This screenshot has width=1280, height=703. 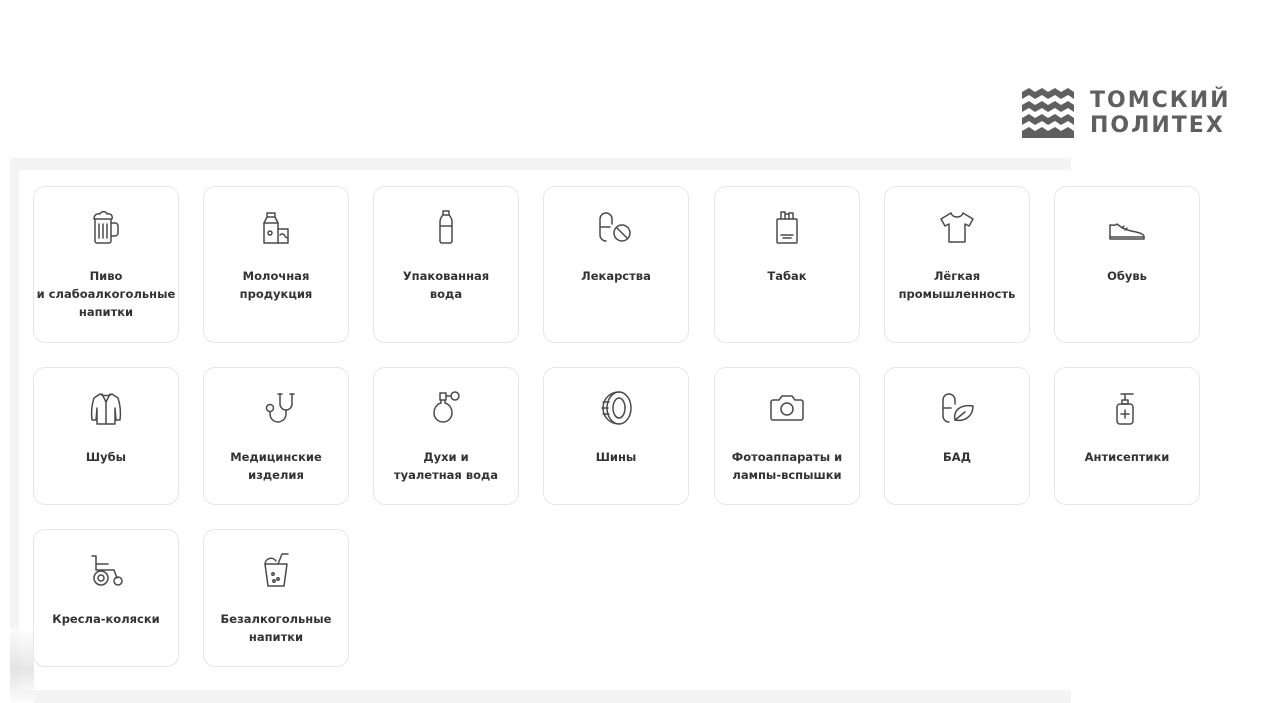 What do you see at coordinates (446, 466) in the screenshot?
I see `category-label: Духи и туалетная вода` at bounding box center [446, 466].